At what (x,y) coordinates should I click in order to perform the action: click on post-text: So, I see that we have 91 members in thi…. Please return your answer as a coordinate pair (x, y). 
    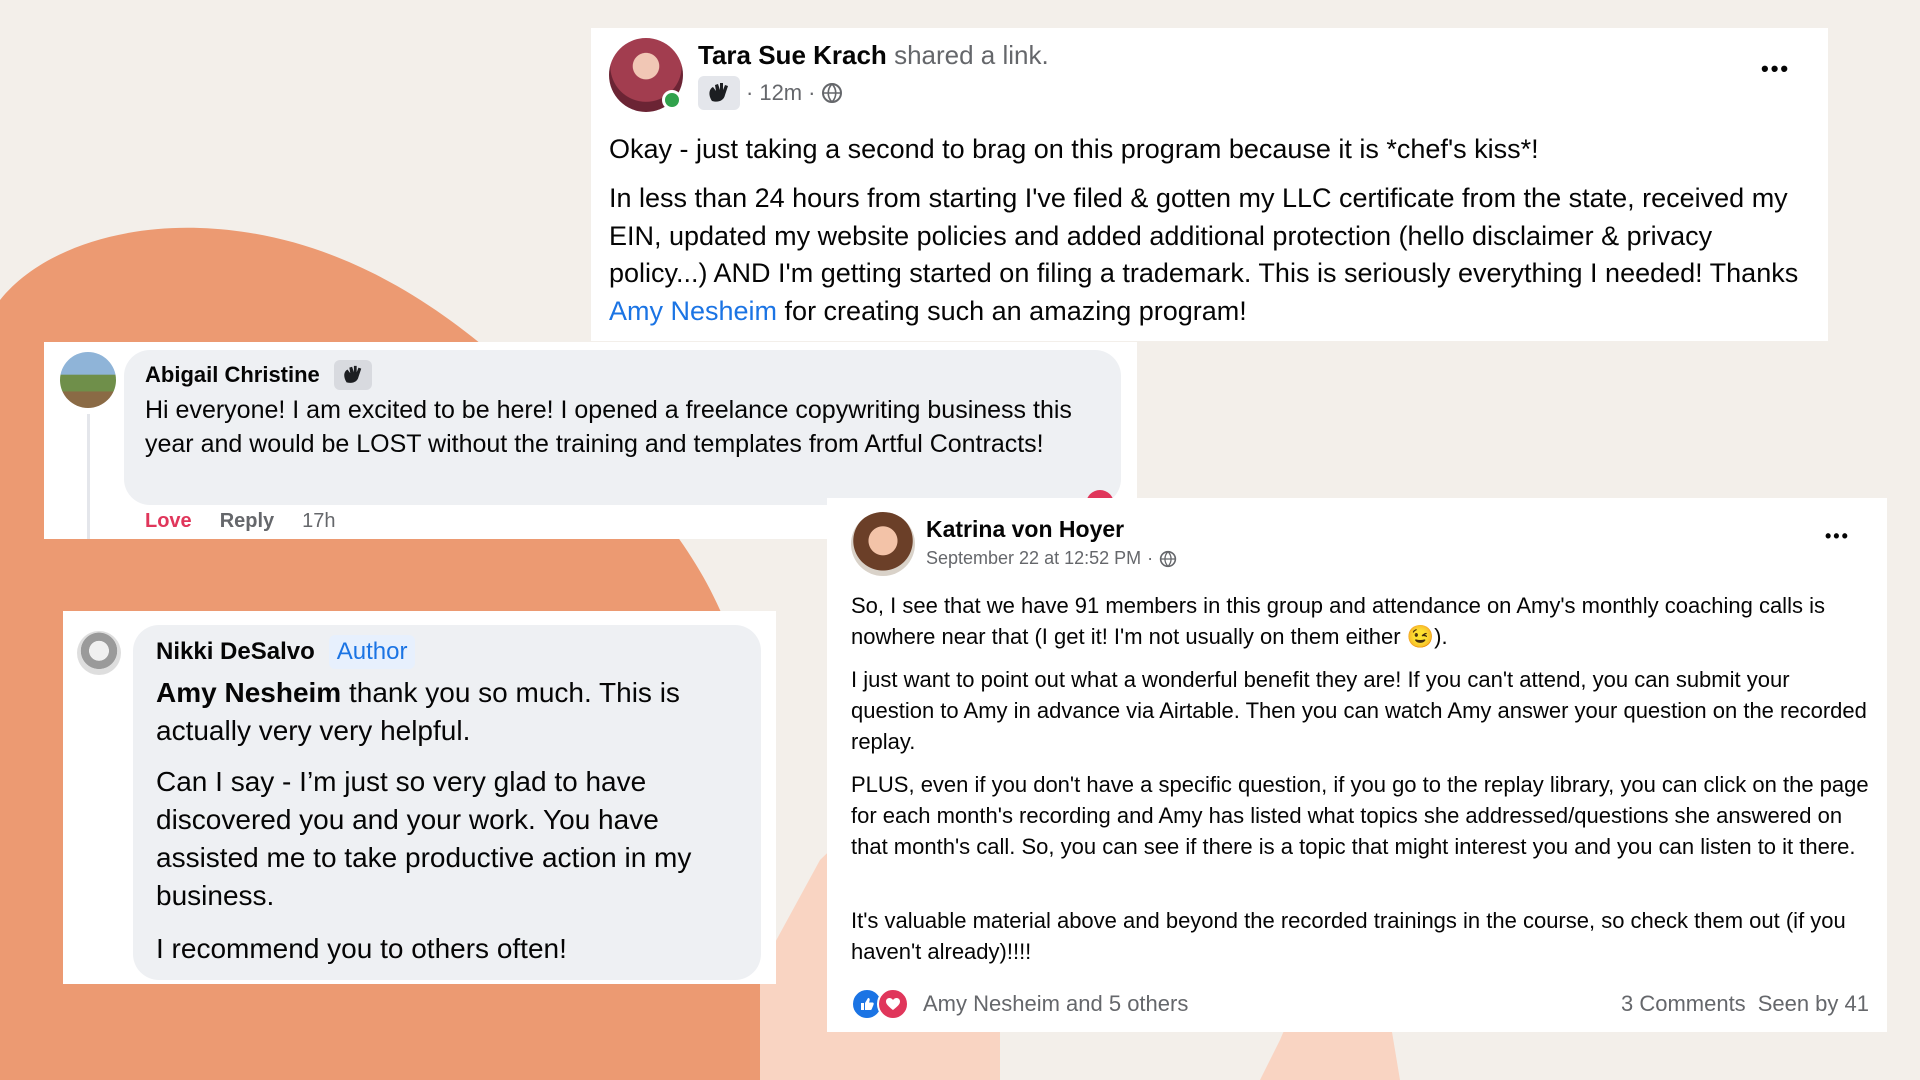
    Looking at the image, I should click on (1338, 621).